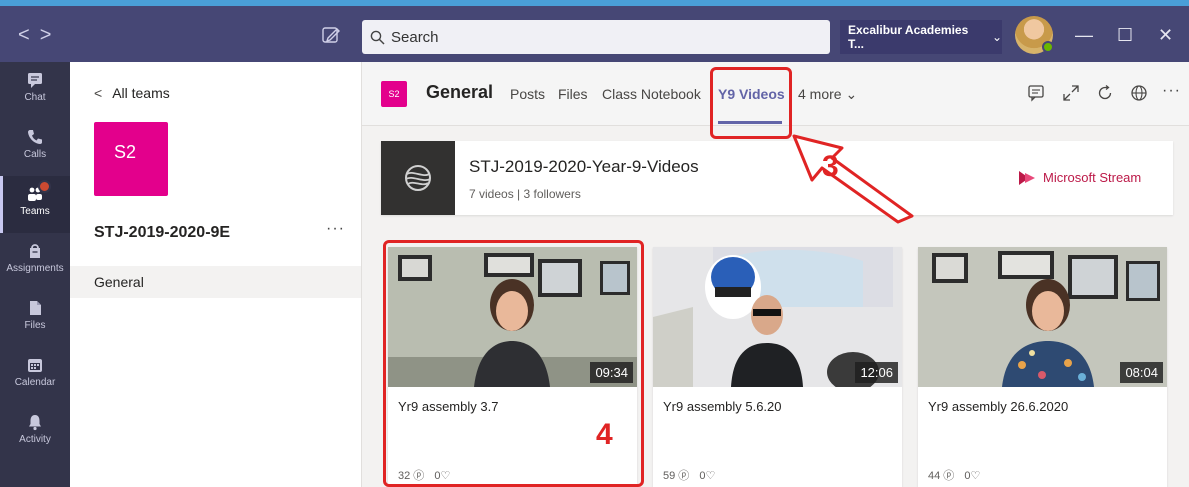  Describe the element at coordinates (1125, 35) in the screenshot. I see `maximize-button: ☐` at that location.